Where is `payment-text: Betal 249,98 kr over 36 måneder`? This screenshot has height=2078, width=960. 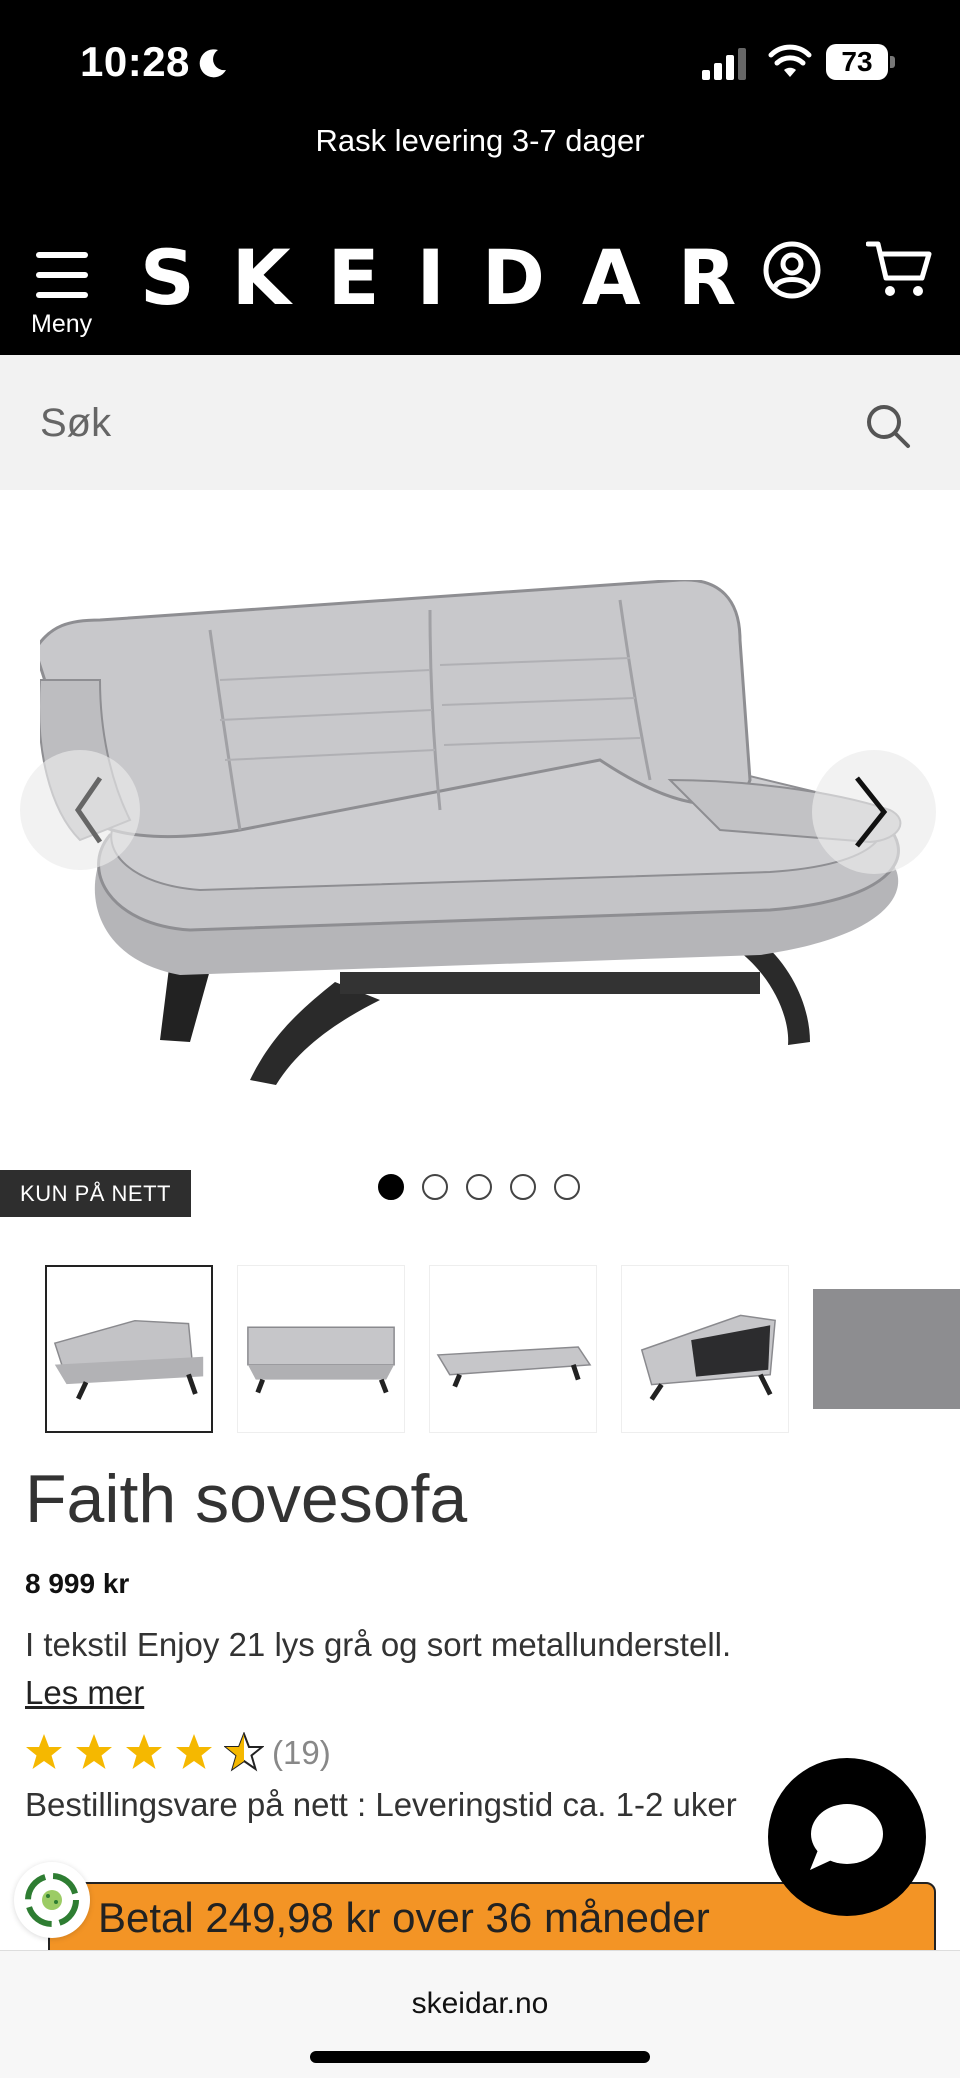 payment-text: Betal 249,98 kr over 36 måneder is located at coordinates (404, 1917).